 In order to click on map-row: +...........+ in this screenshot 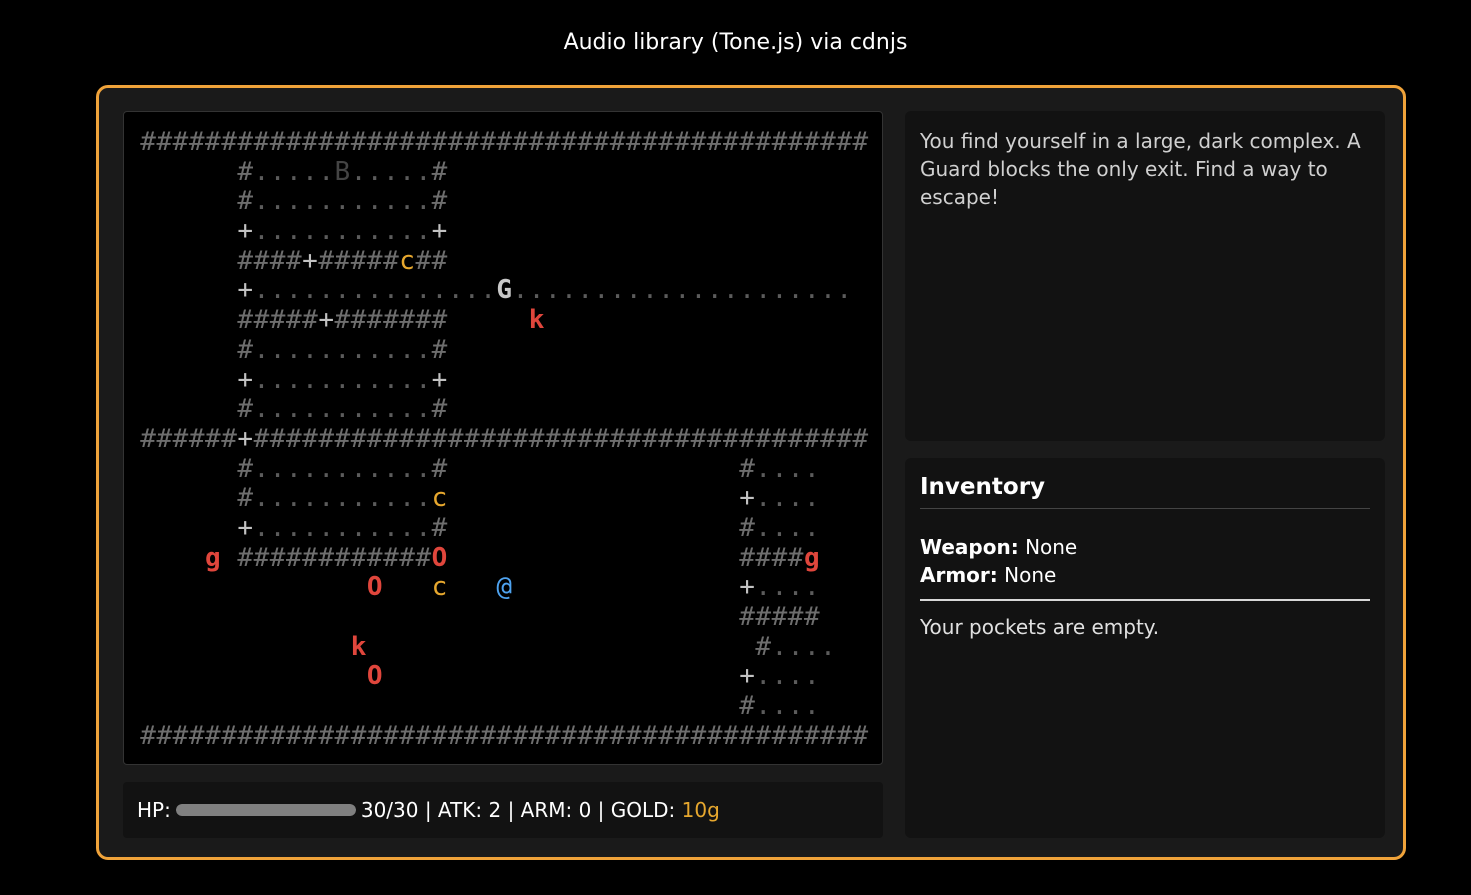, I will do `click(504, 380)`.